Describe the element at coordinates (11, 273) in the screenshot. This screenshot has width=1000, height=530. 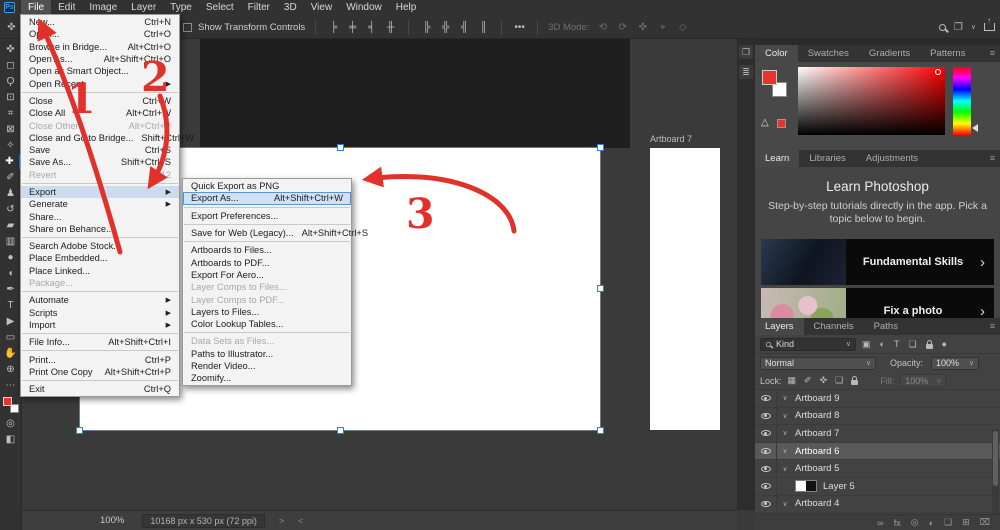
I see `tool-dodge: ◖` at that location.